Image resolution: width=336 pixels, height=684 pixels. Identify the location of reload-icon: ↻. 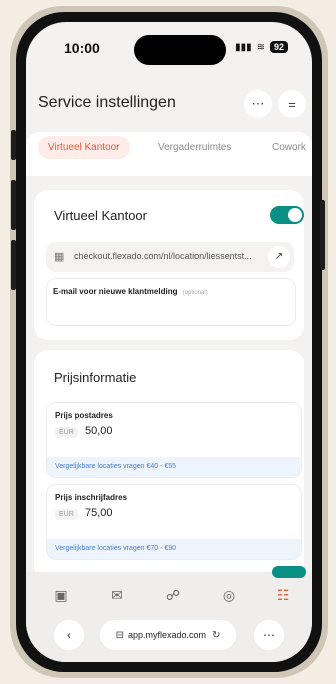
(216, 635).